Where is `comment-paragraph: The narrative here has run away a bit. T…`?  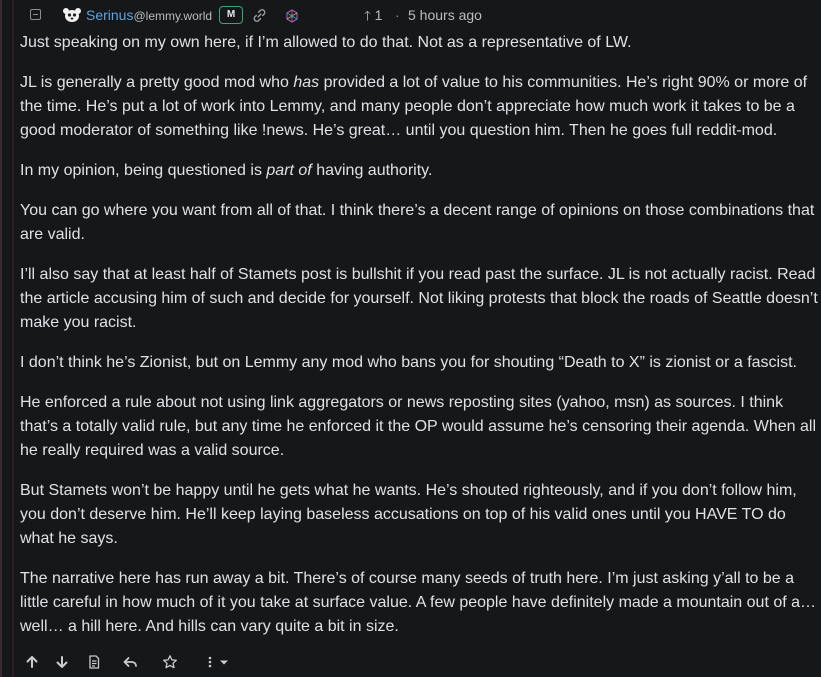 comment-paragraph: The narrative here has run away a bit. T… is located at coordinates (420, 603).